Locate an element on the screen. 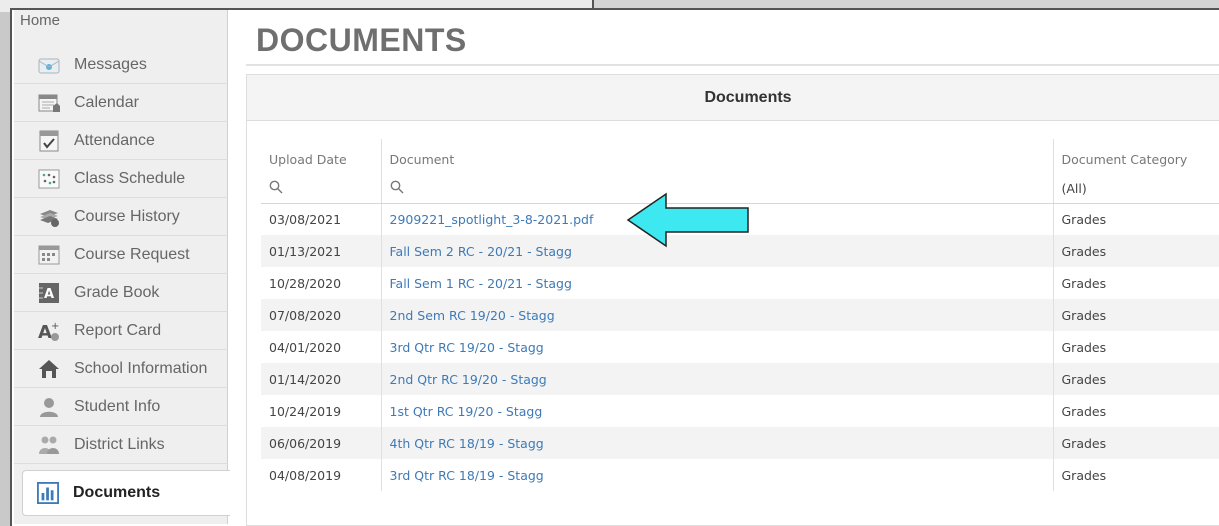 The width and height of the screenshot is (1219, 526). document-cell: Fall Sem 1 RC - 20/21 - Stagg is located at coordinates (717, 283).